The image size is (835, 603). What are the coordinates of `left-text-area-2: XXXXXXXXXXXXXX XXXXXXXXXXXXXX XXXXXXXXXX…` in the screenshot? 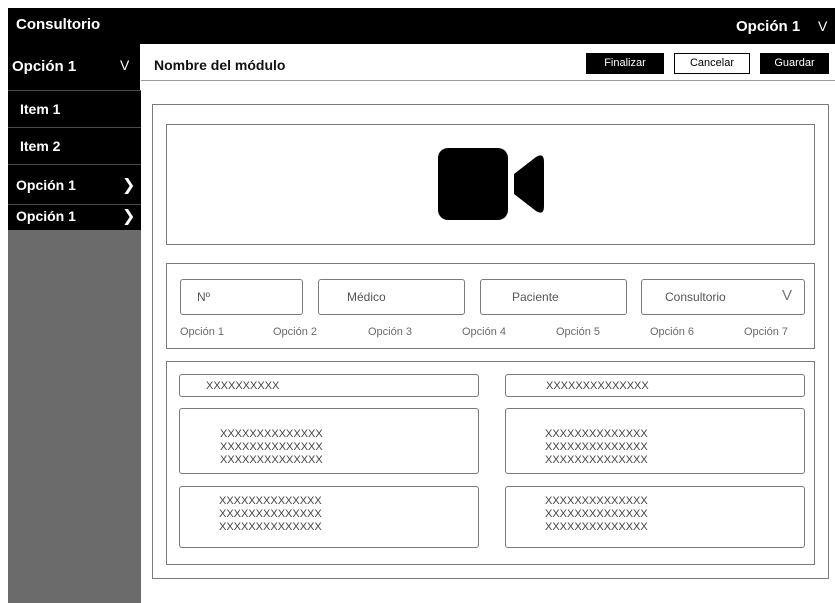 It's located at (329, 517).